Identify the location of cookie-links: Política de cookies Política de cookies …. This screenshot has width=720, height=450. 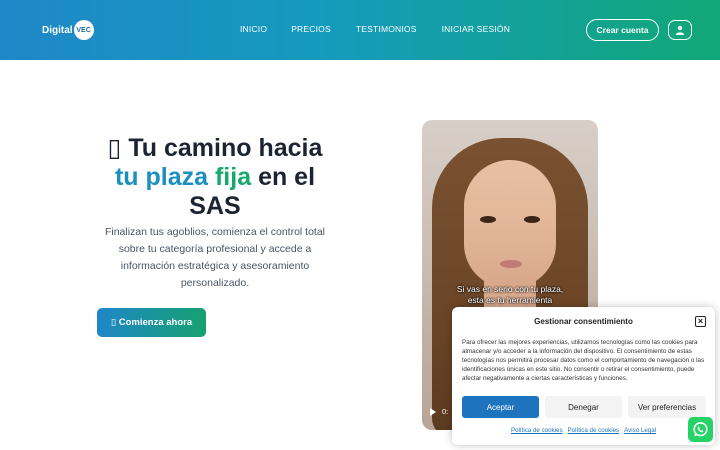
(583, 430).